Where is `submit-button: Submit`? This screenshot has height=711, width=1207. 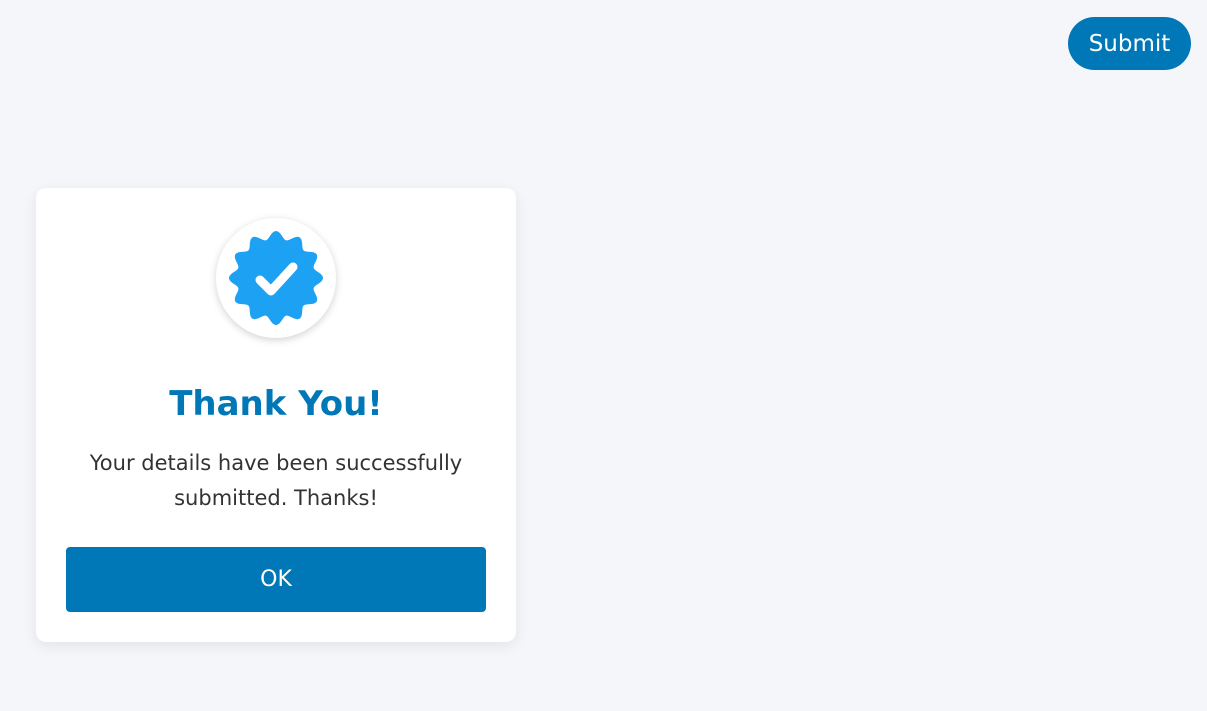 submit-button: Submit is located at coordinates (1129, 43).